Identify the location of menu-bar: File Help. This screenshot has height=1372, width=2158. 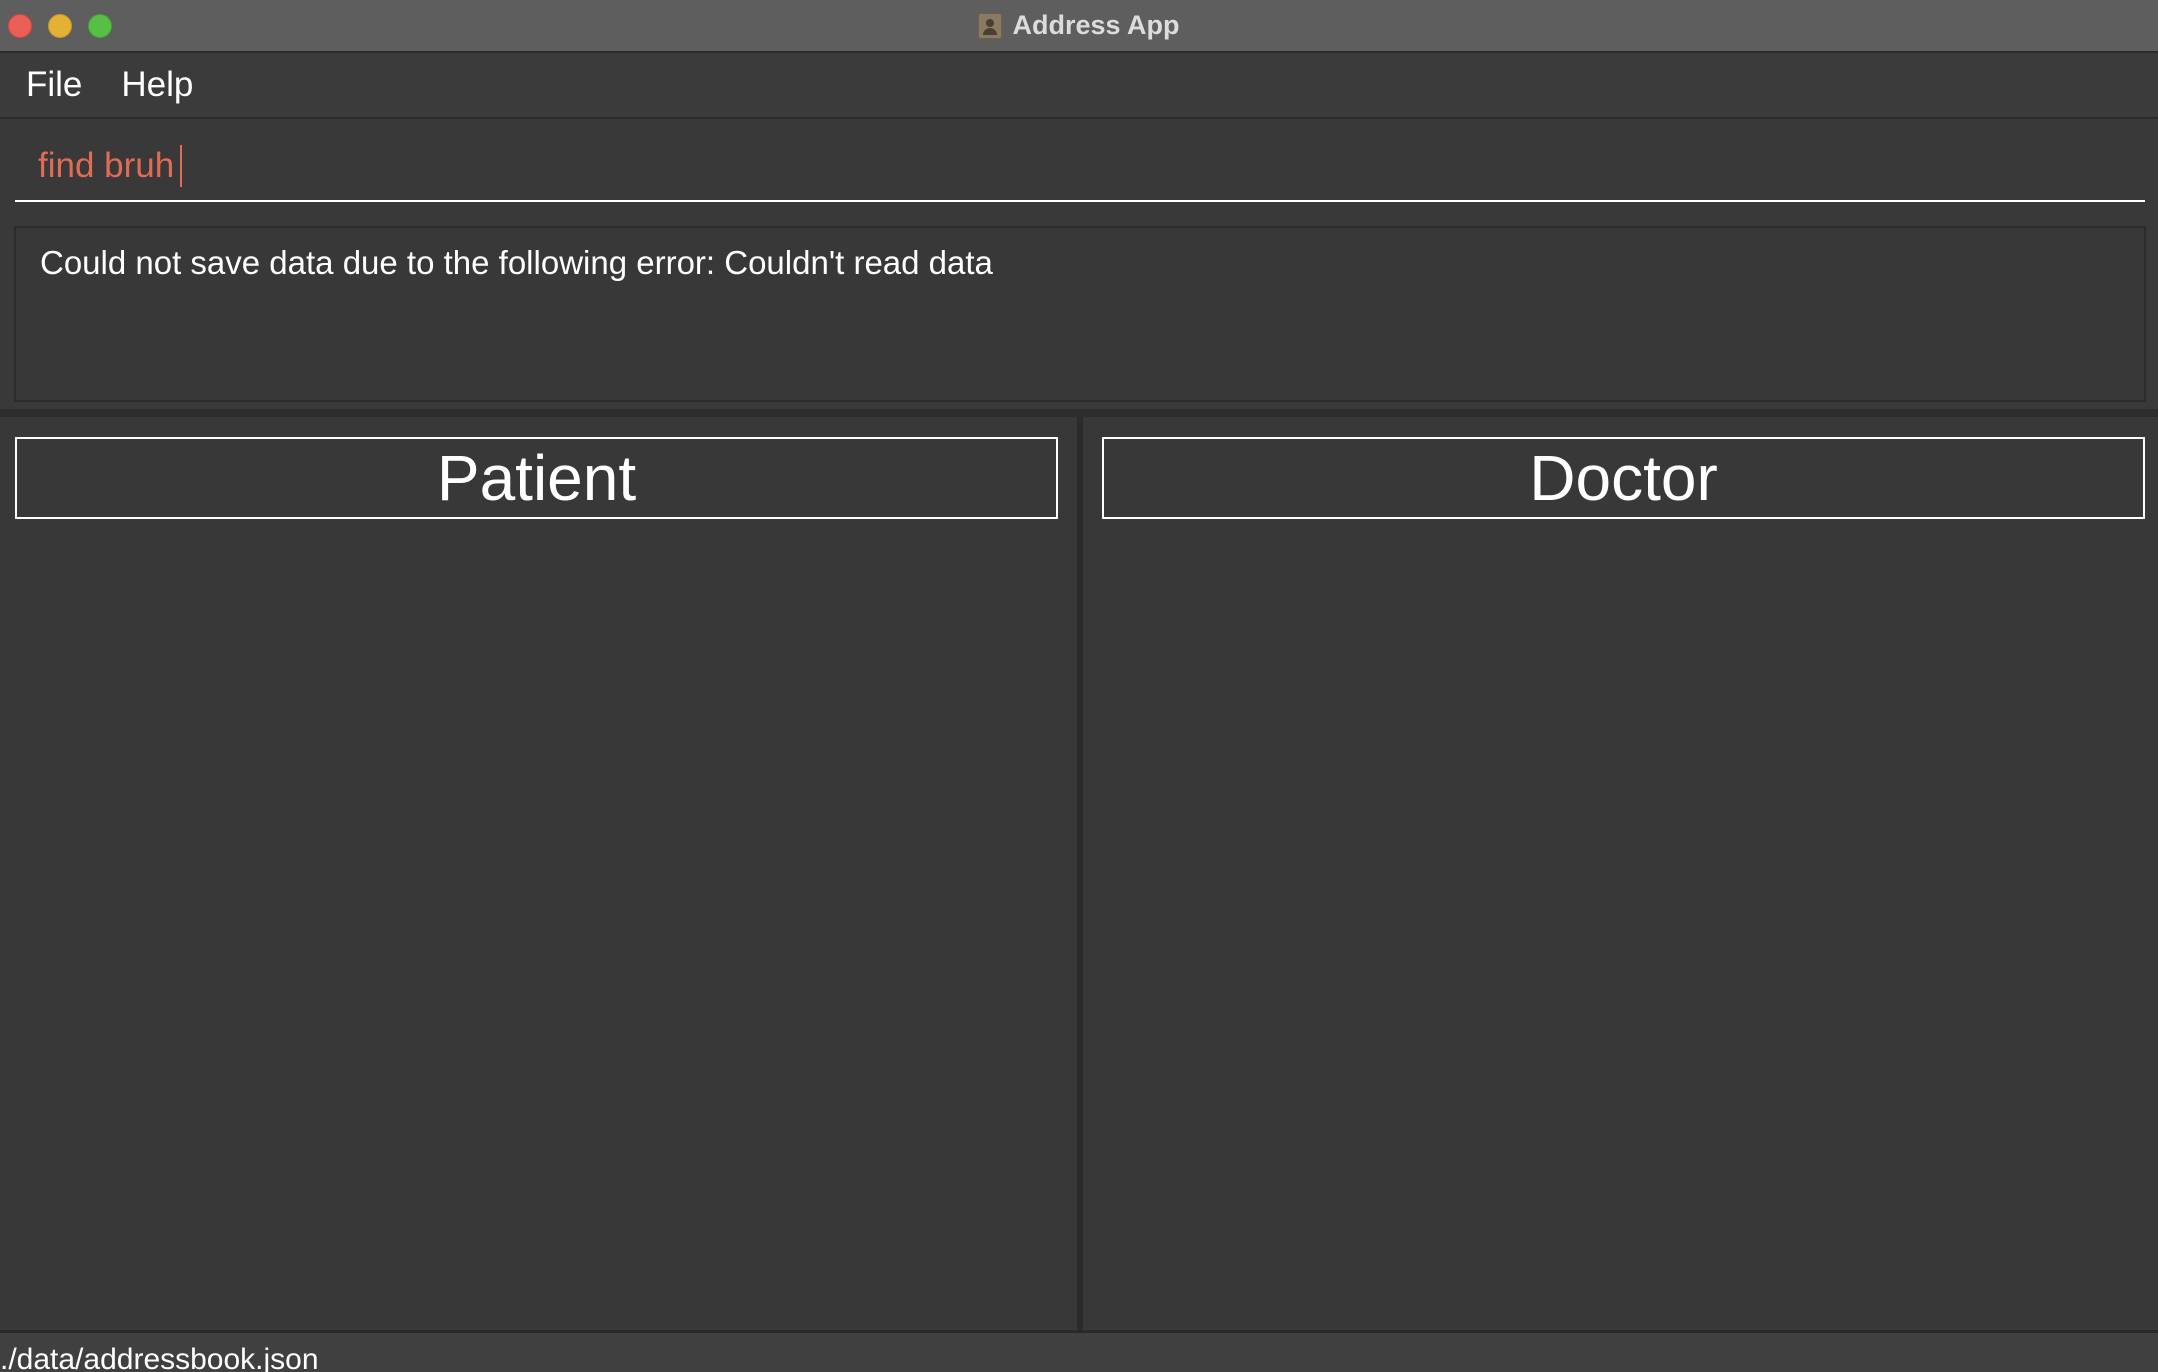
(1079, 86).